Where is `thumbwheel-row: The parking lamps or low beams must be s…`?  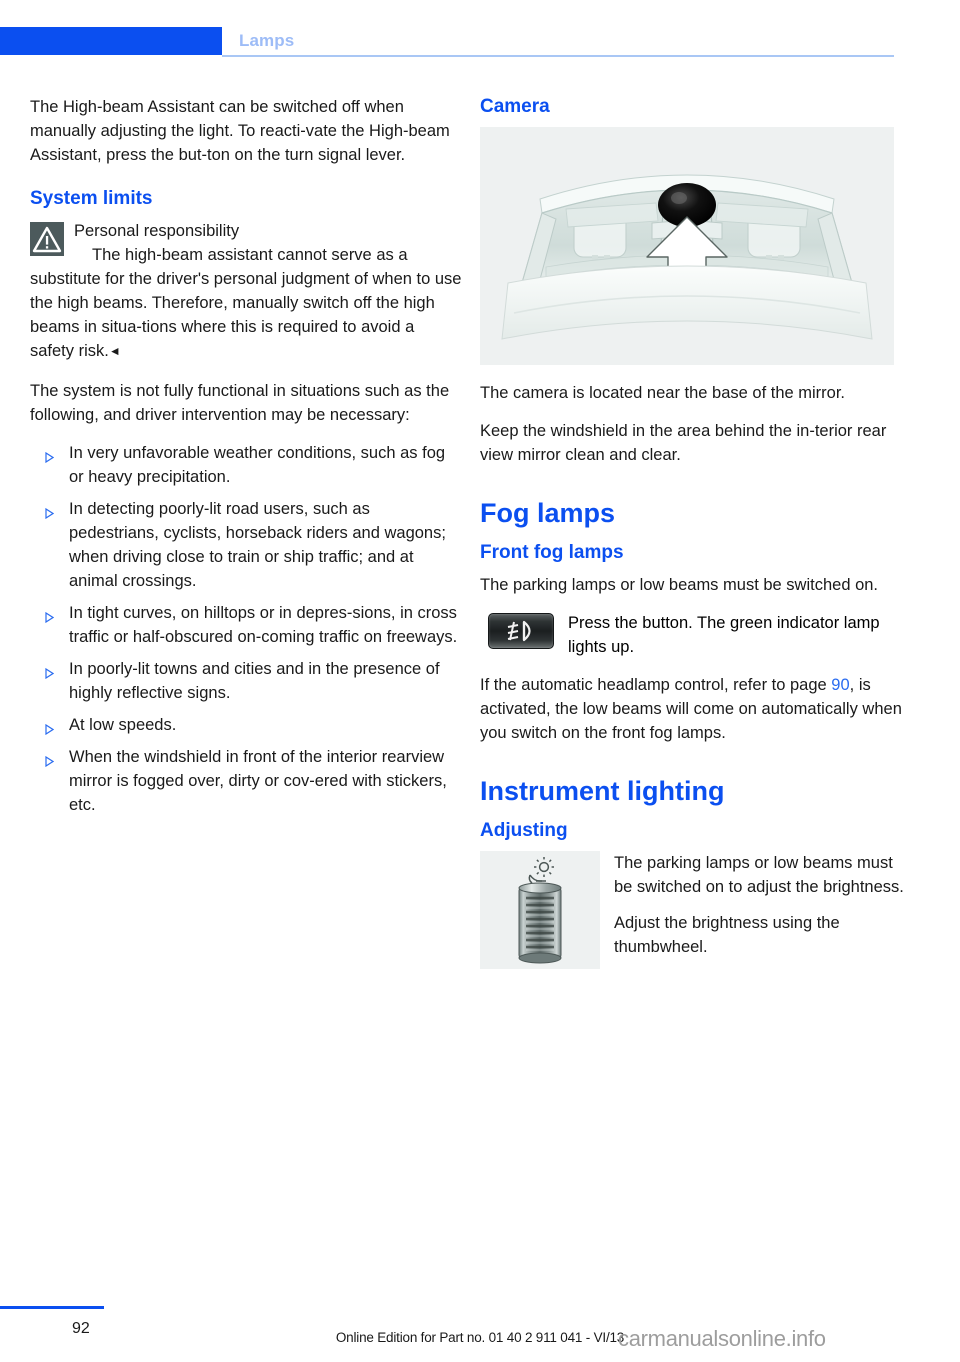
thumbwheel-row: The parking lamps or low beams must be s… is located at coordinates (696, 911).